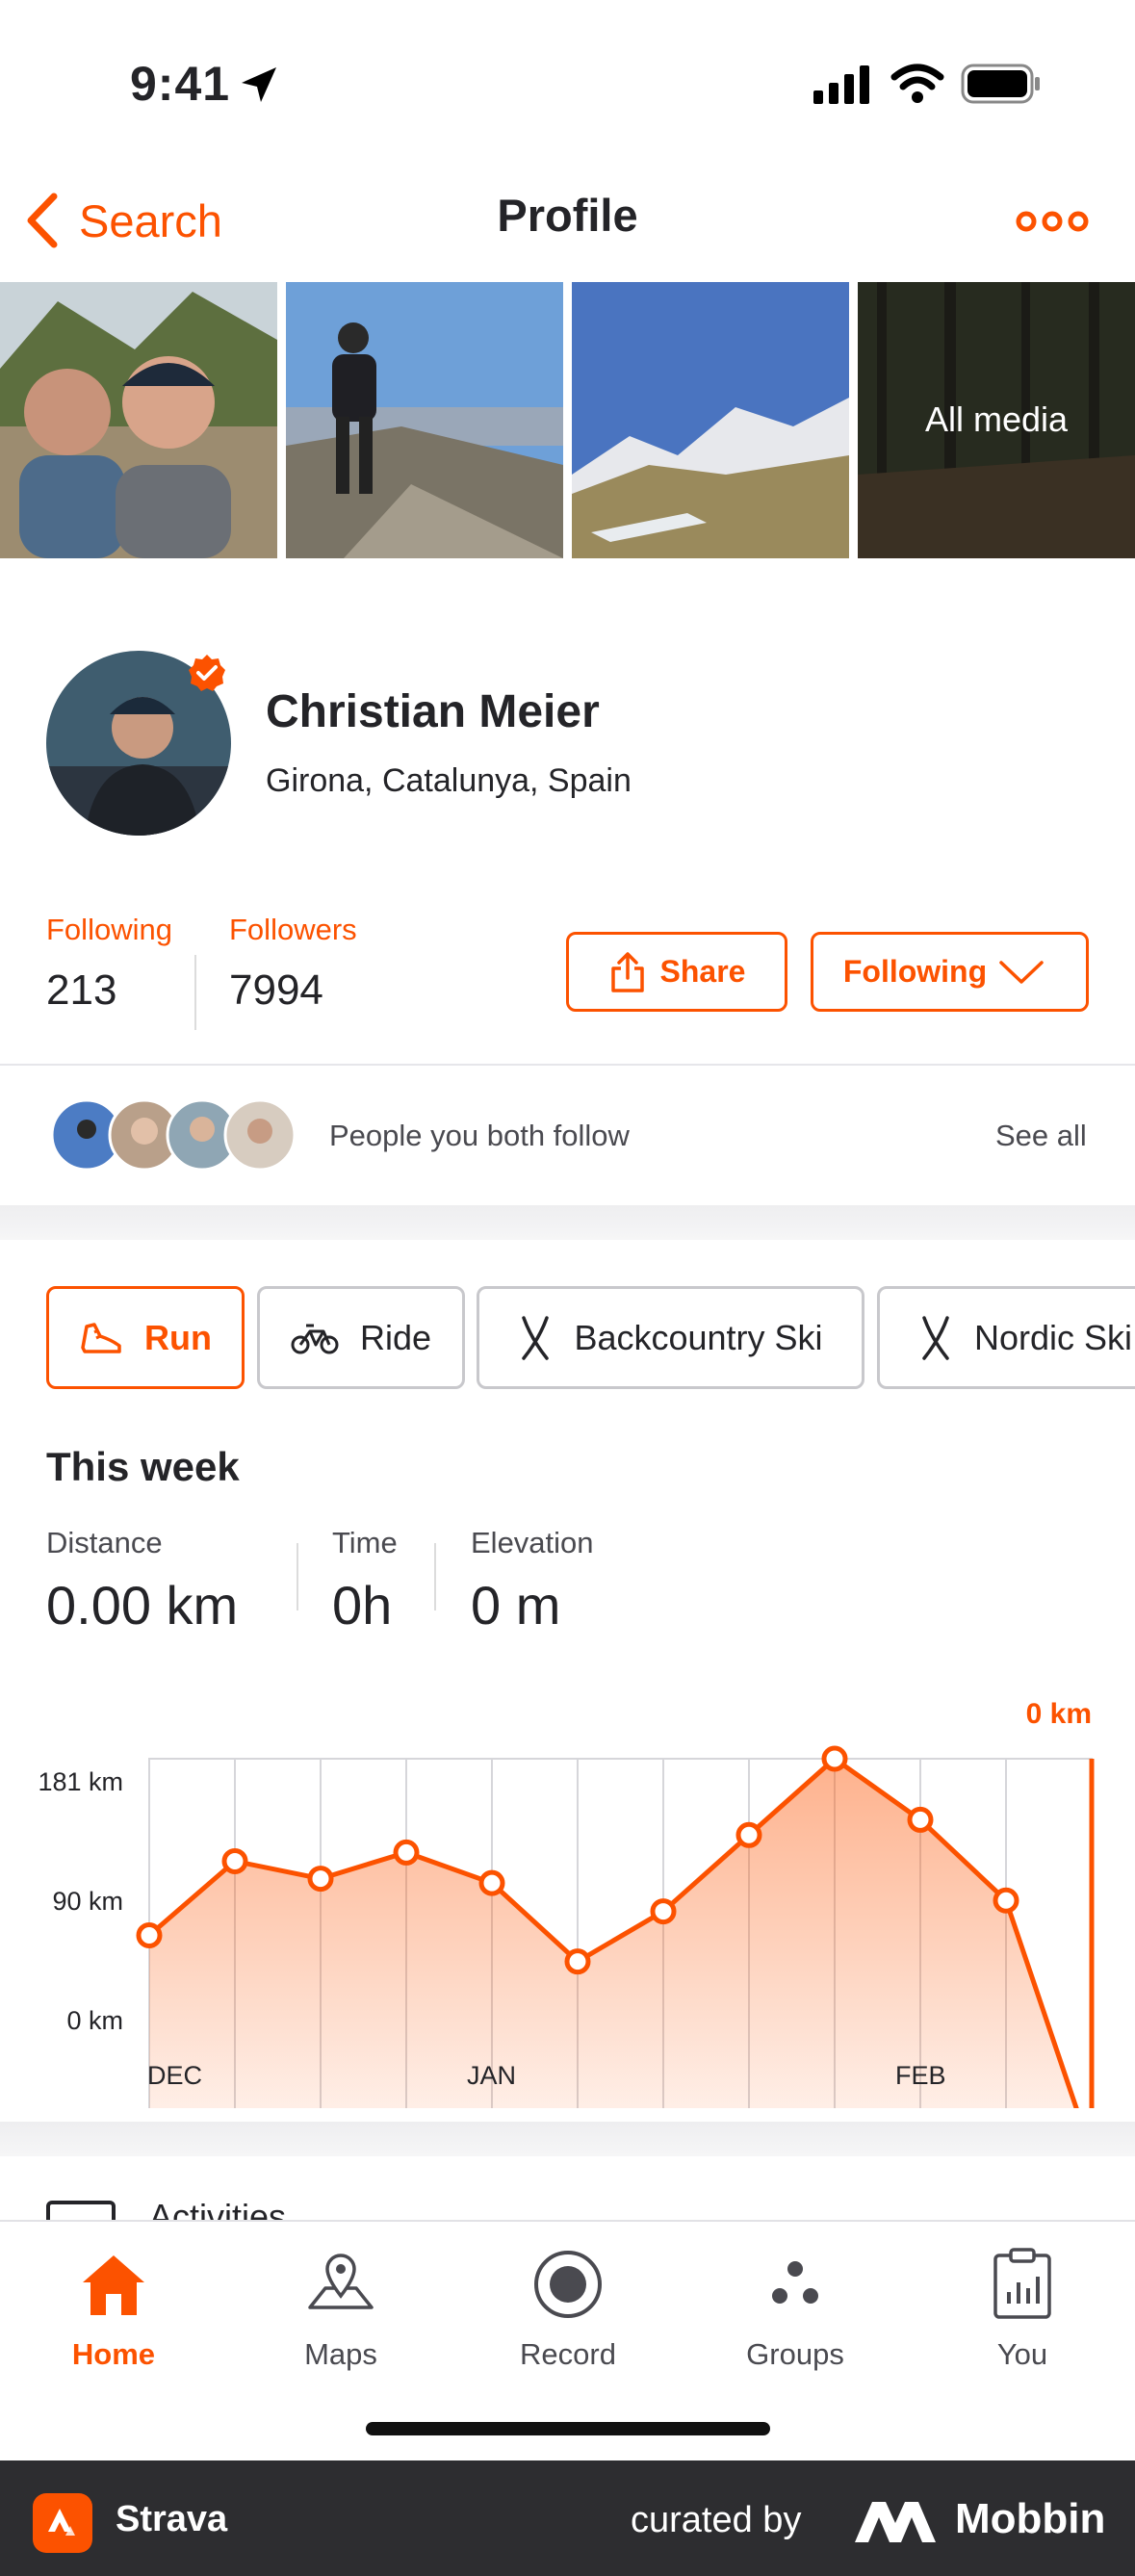  Describe the element at coordinates (613, 1934) in the screenshot. I see `chart-area` at that location.